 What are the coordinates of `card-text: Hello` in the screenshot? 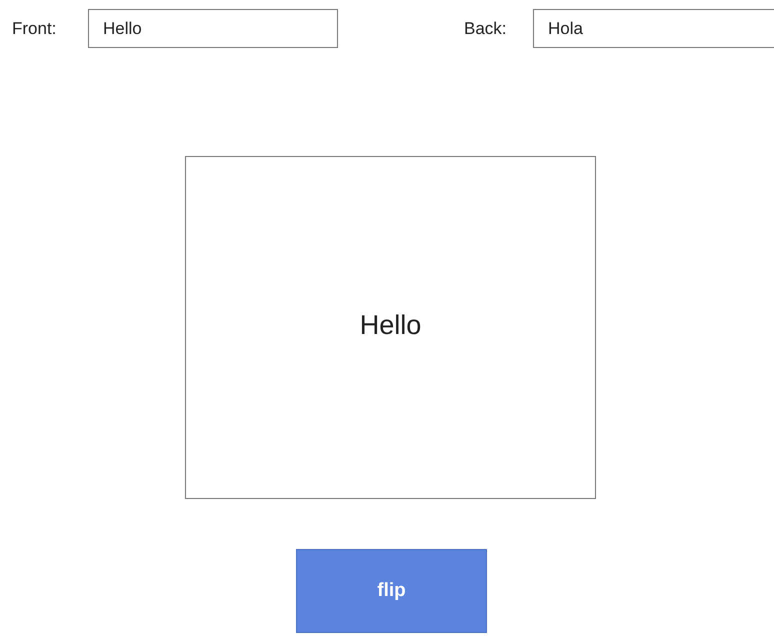 It's located at (391, 325).